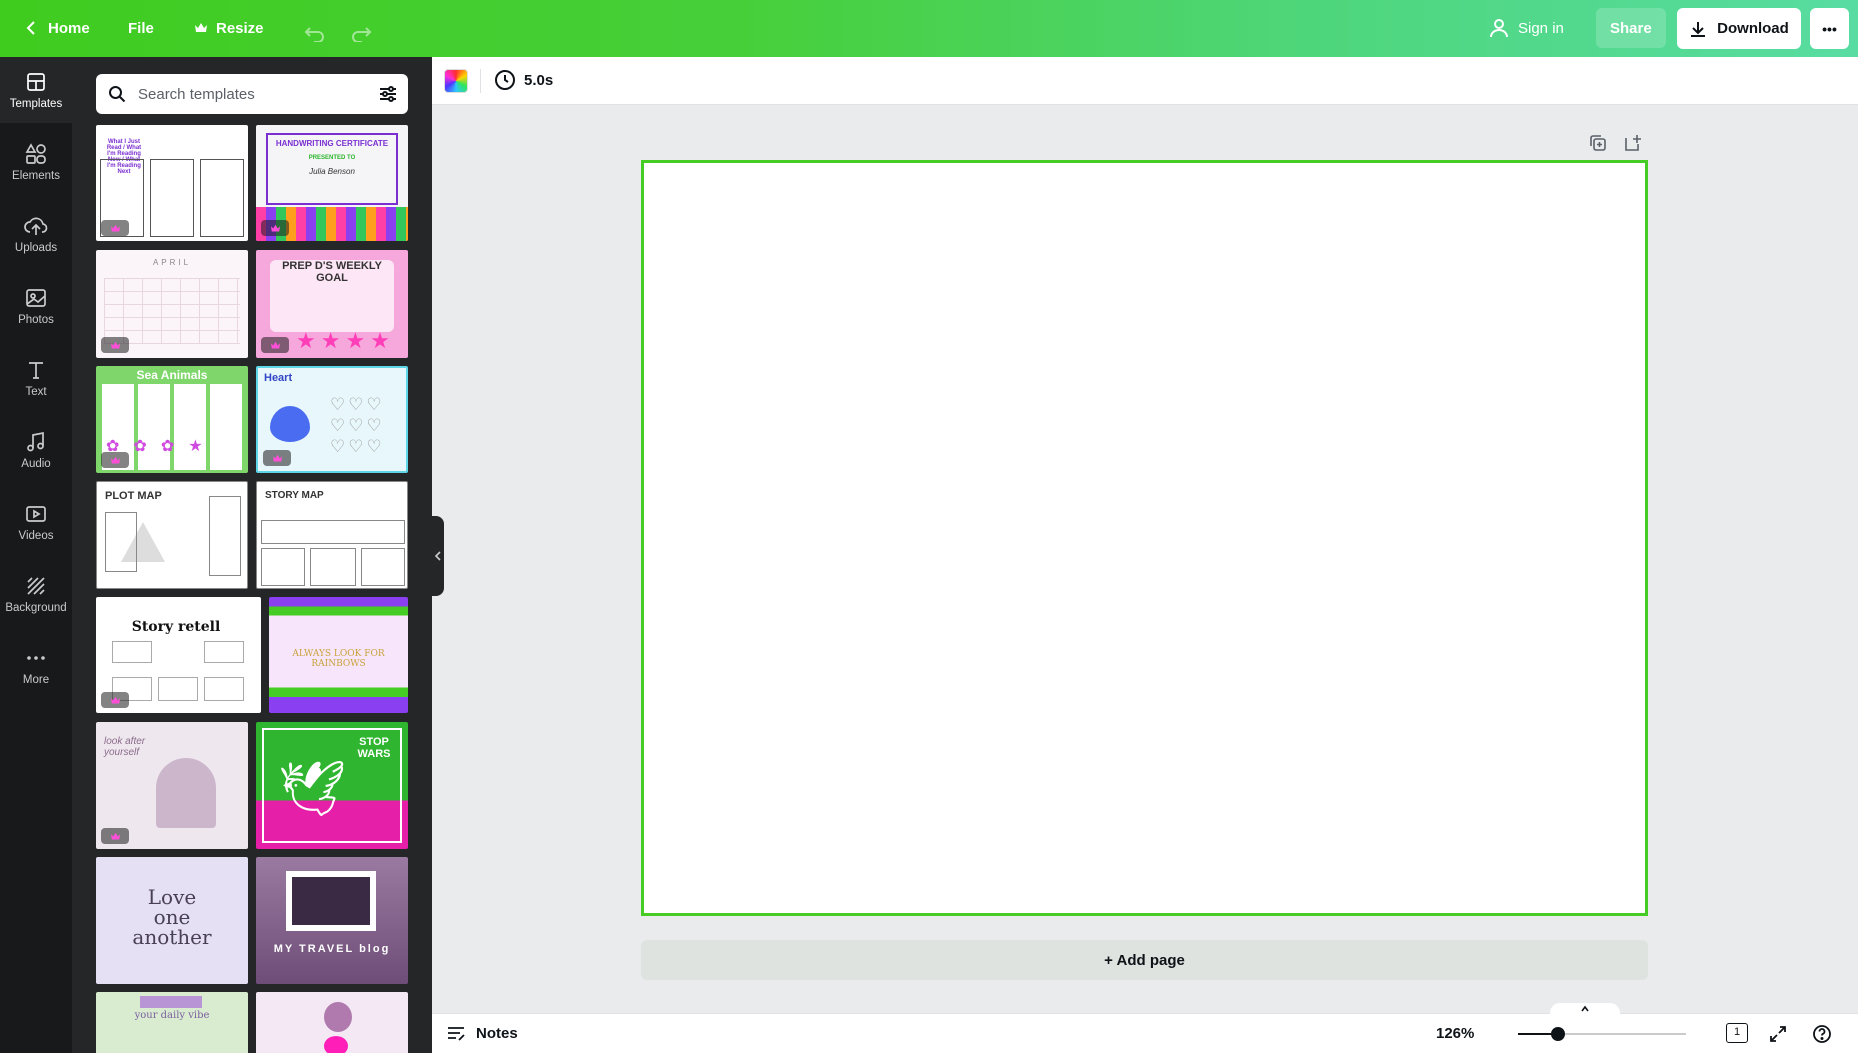 The image size is (1858, 1053). Describe the element at coordinates (240, 28) in the screenshot. I see `resize-label: Resize` at that location.